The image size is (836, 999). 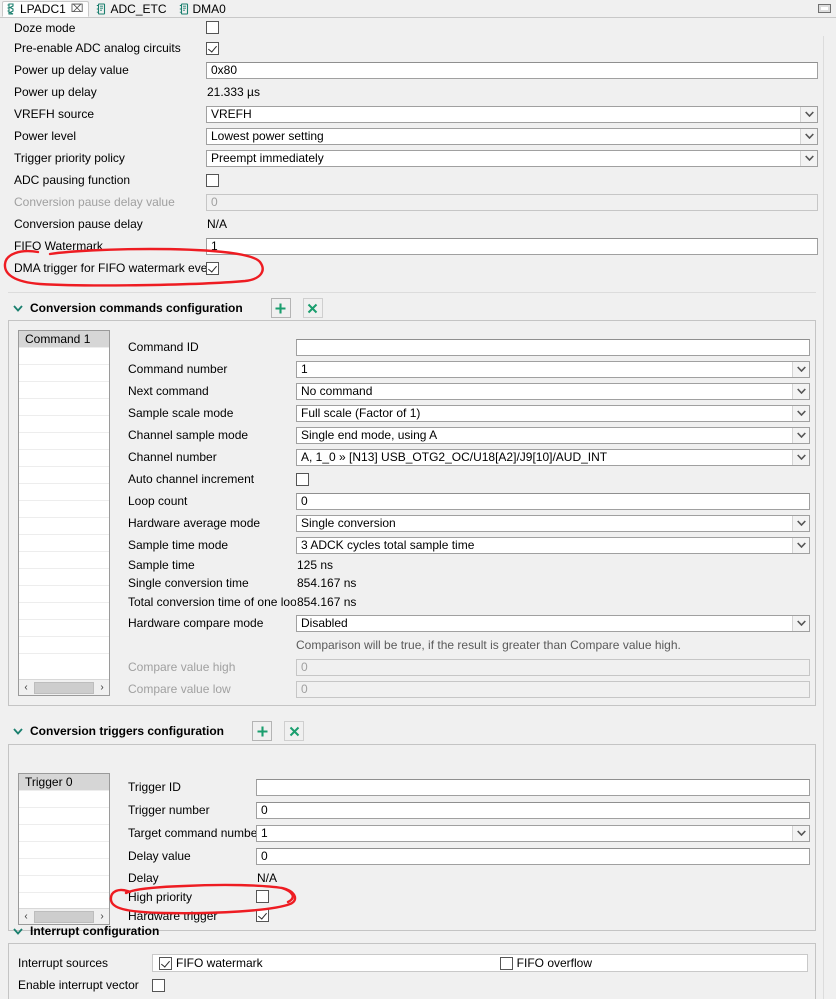 I want to click on sample-time-mode-select: 3 ADCK cycles total sample time, so click(x=553, y=545).